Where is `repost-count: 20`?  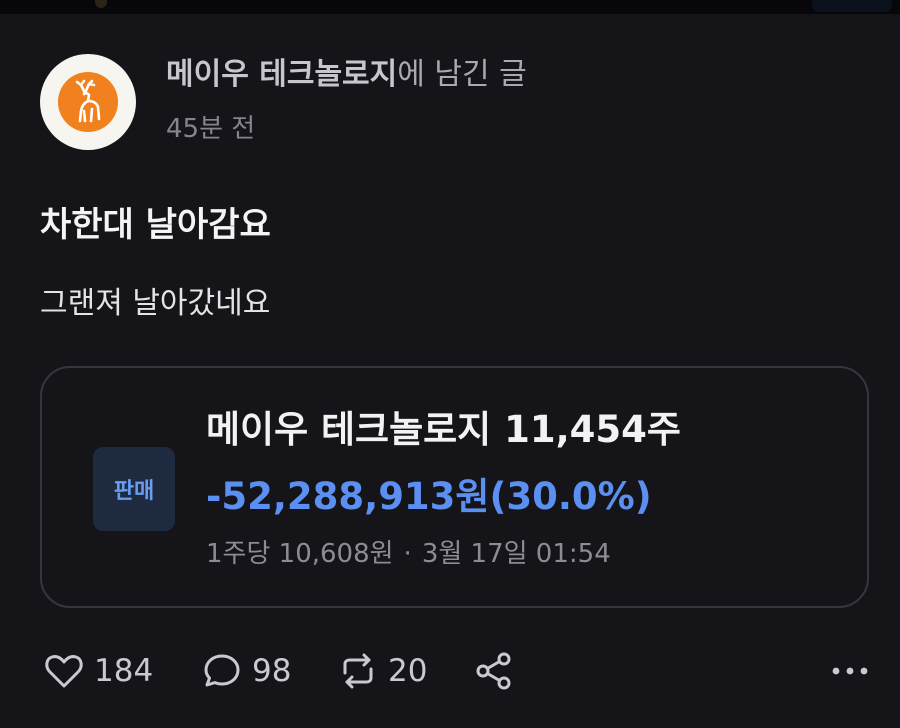
repost-count: 20 is located at coordinates (408, 671).